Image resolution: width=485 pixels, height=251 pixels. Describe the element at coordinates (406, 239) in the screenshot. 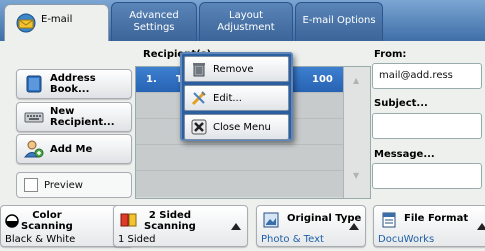

I see `file-format-value: DocuWorks` at that location.